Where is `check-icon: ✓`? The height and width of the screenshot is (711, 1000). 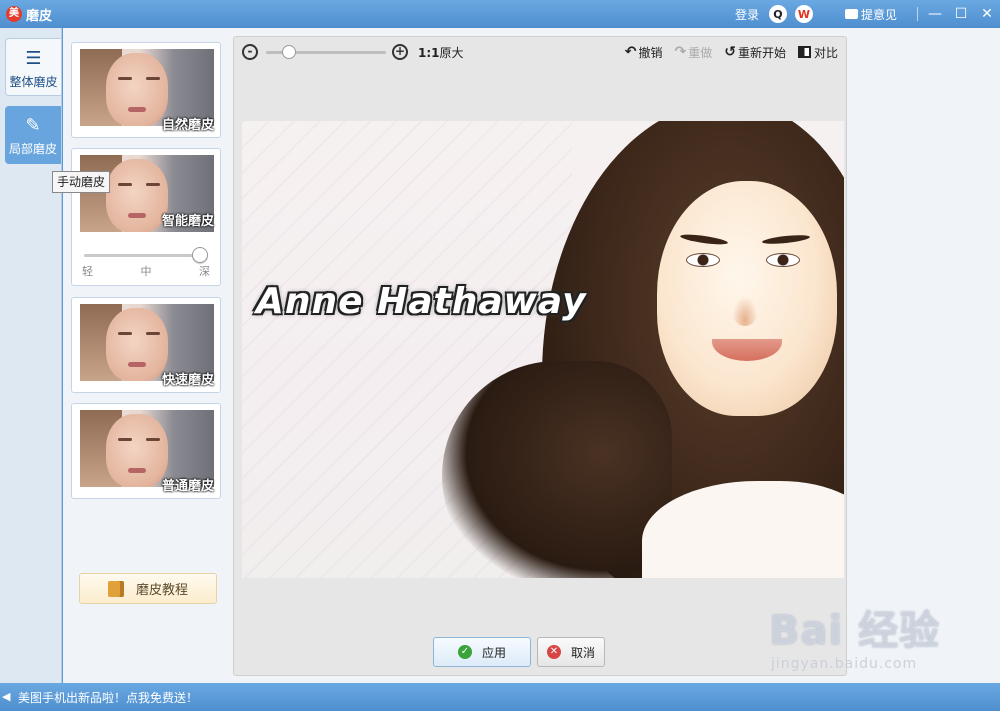
check-icon: ✓ is located at coordinates (464, 652).